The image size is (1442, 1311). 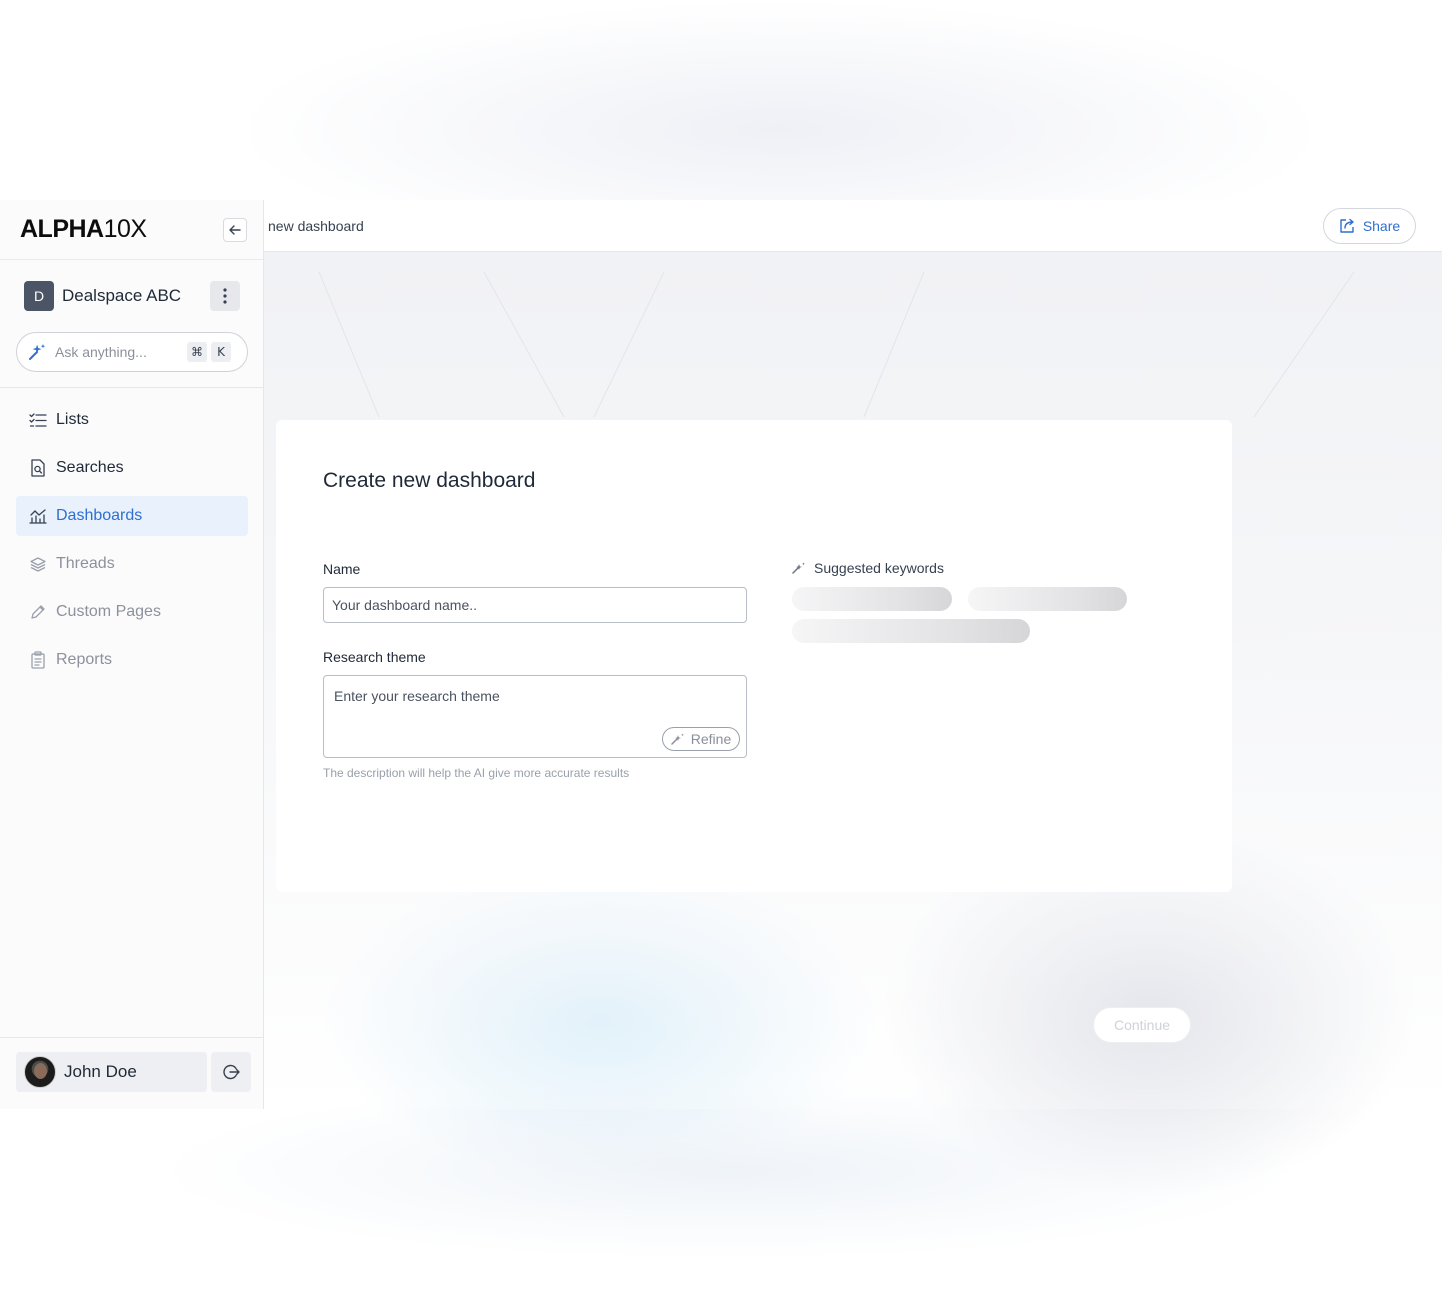 I want to click on research-theme-input, so click(x=535, y=700).